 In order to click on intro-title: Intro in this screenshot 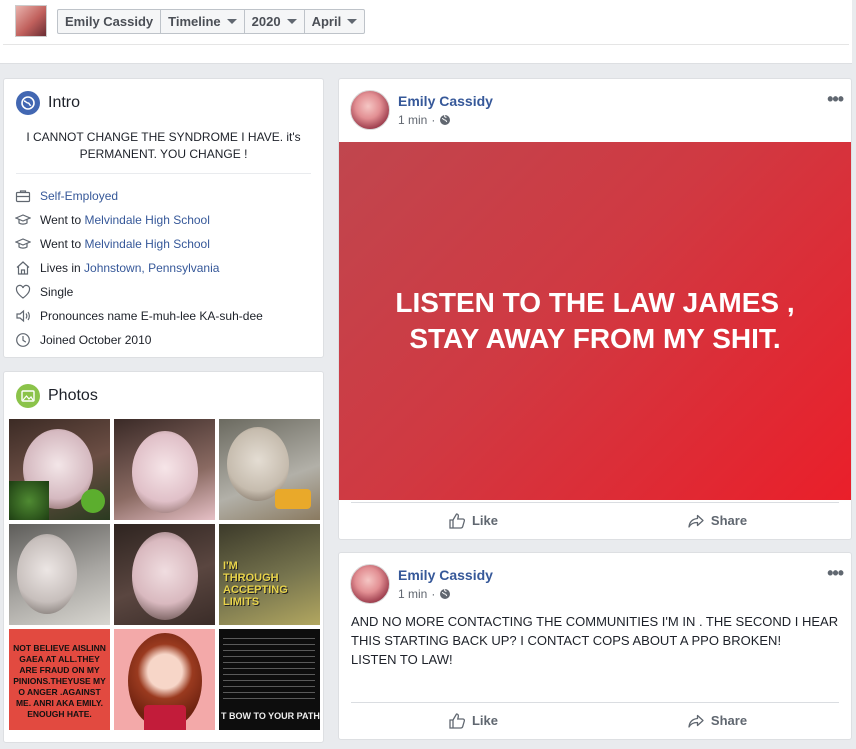, I will do `click(64, 102)`.